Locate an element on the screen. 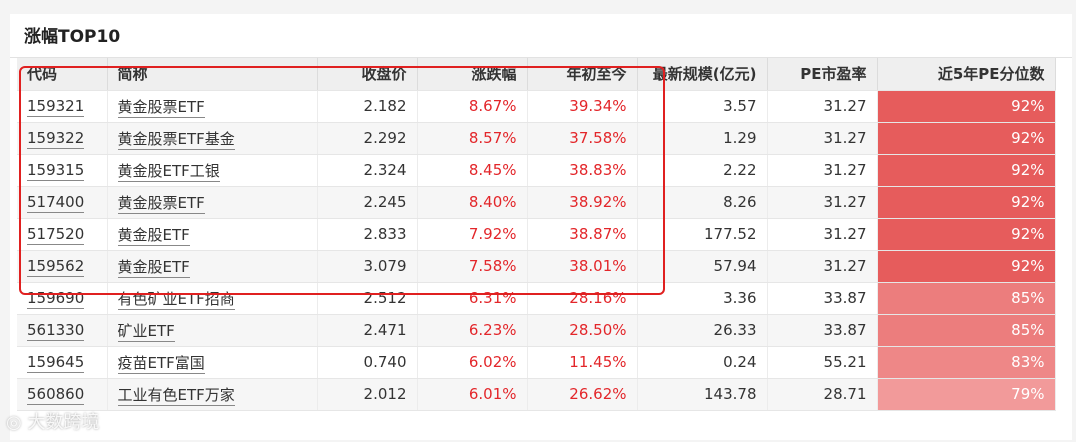 The height and width of the screenshot is (442, 1076). name-link: 疫苗ETF富国 is located at coordinates (161, 363).